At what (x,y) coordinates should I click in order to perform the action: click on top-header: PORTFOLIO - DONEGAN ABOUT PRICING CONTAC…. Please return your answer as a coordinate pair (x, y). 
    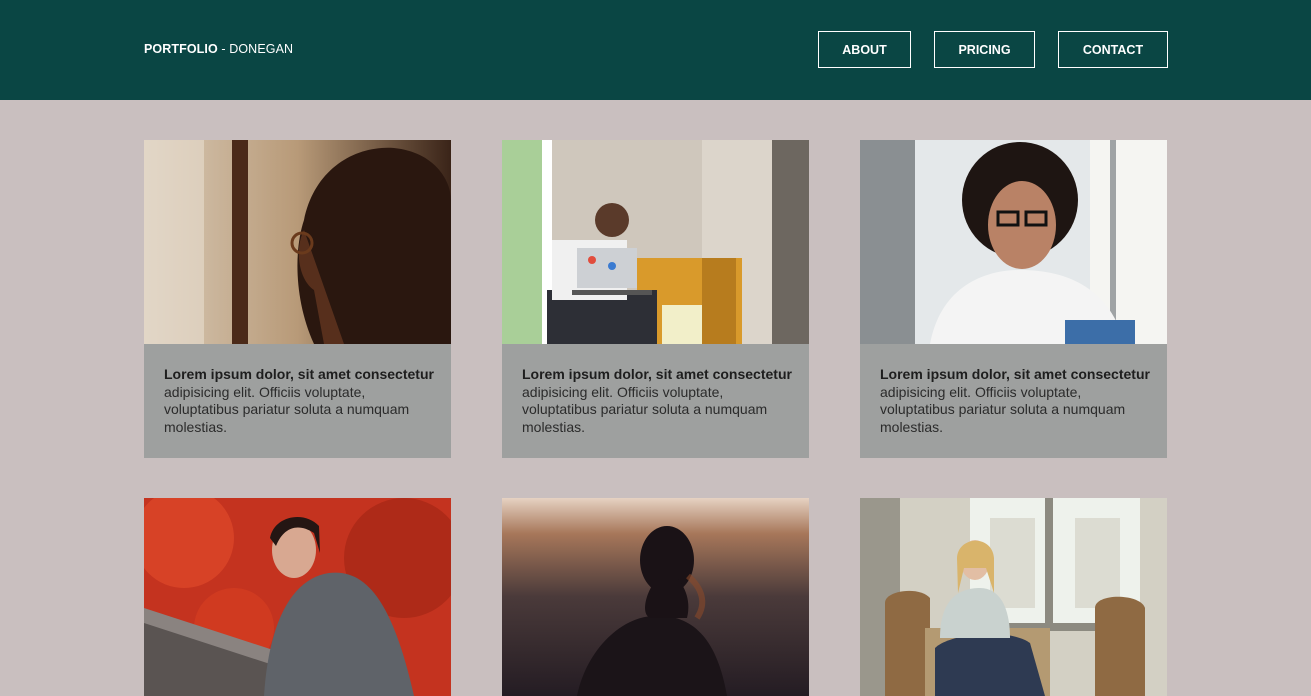
    Looking at the image, I should click on (655, 50).